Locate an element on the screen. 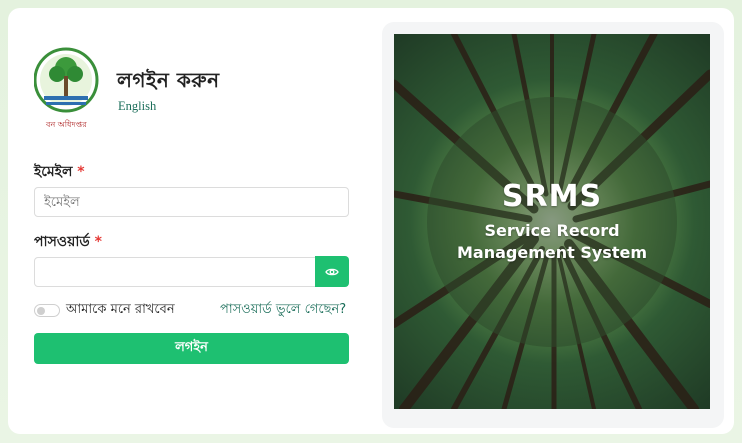 This screenshot has width=742, height=443. hero-subtitle-line1: Service Record is located at coordinates (552, 230).